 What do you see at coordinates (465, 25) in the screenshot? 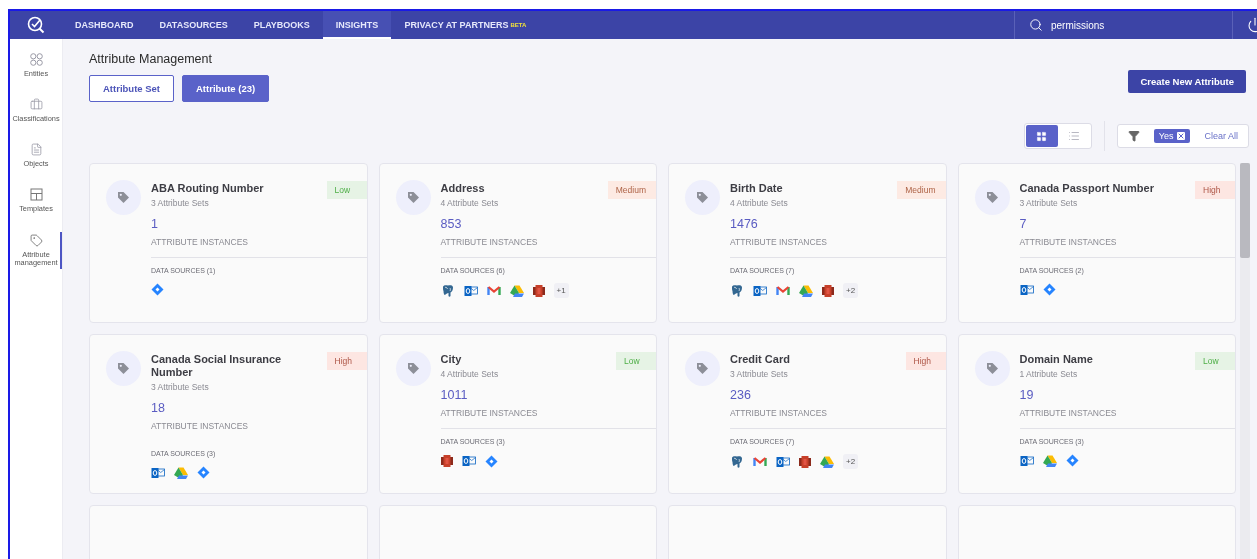
I see `nav-tab: PRIVACY AT PARTNERS $^{BETA}$` at bounding box center [465, 25].